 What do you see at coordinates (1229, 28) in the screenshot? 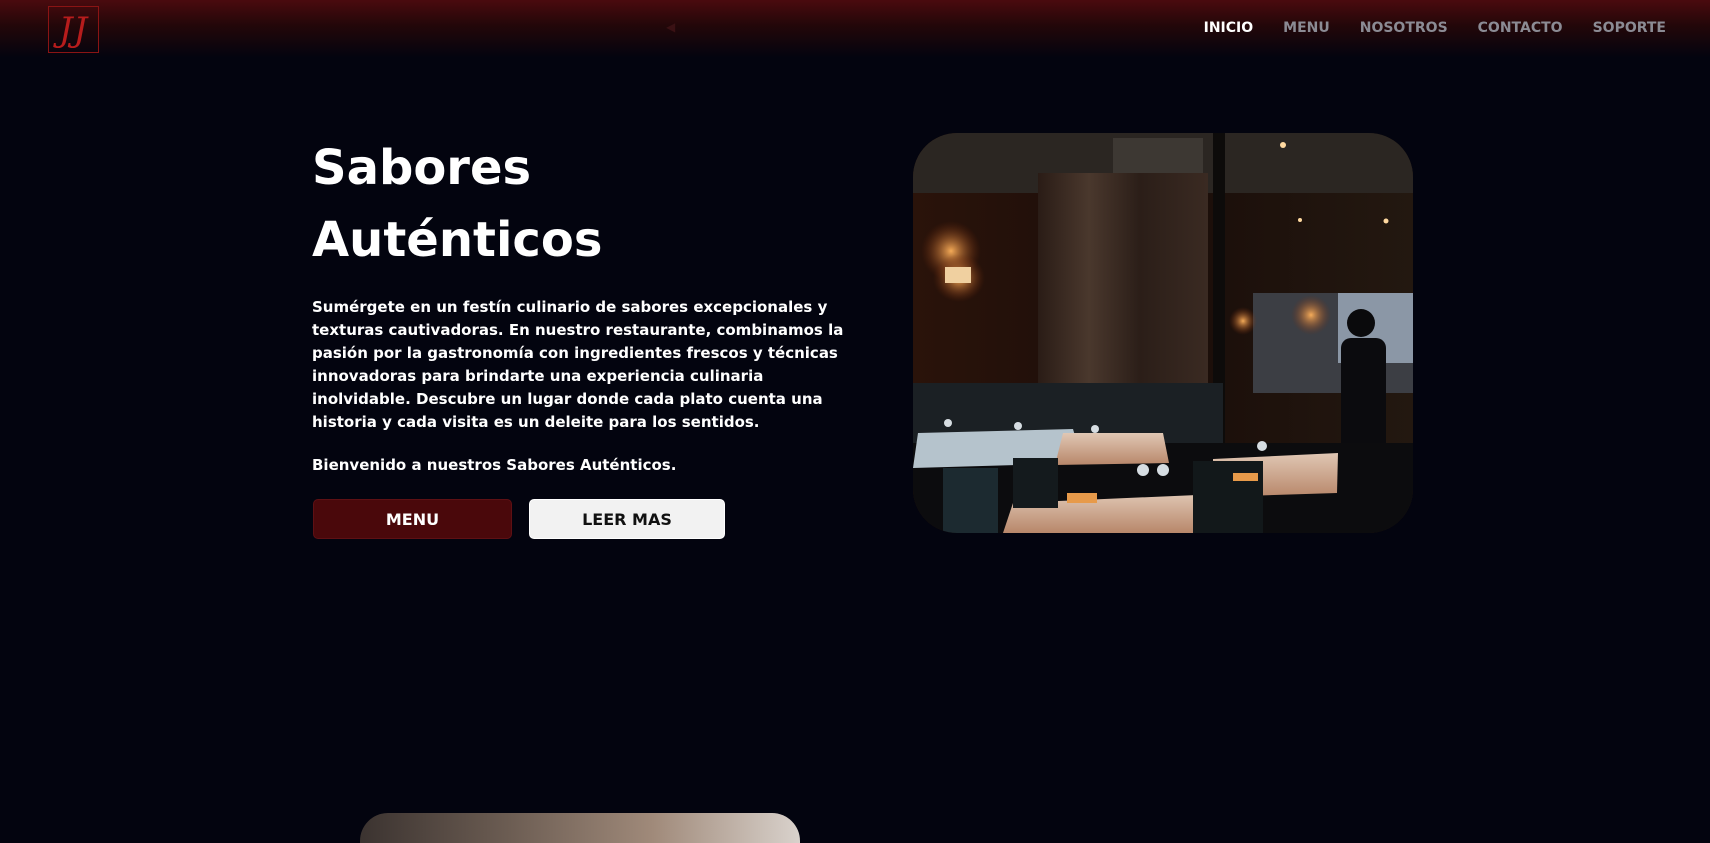
I see `nav-link-inicio: INICIO` at bounding box center [1229, 28].